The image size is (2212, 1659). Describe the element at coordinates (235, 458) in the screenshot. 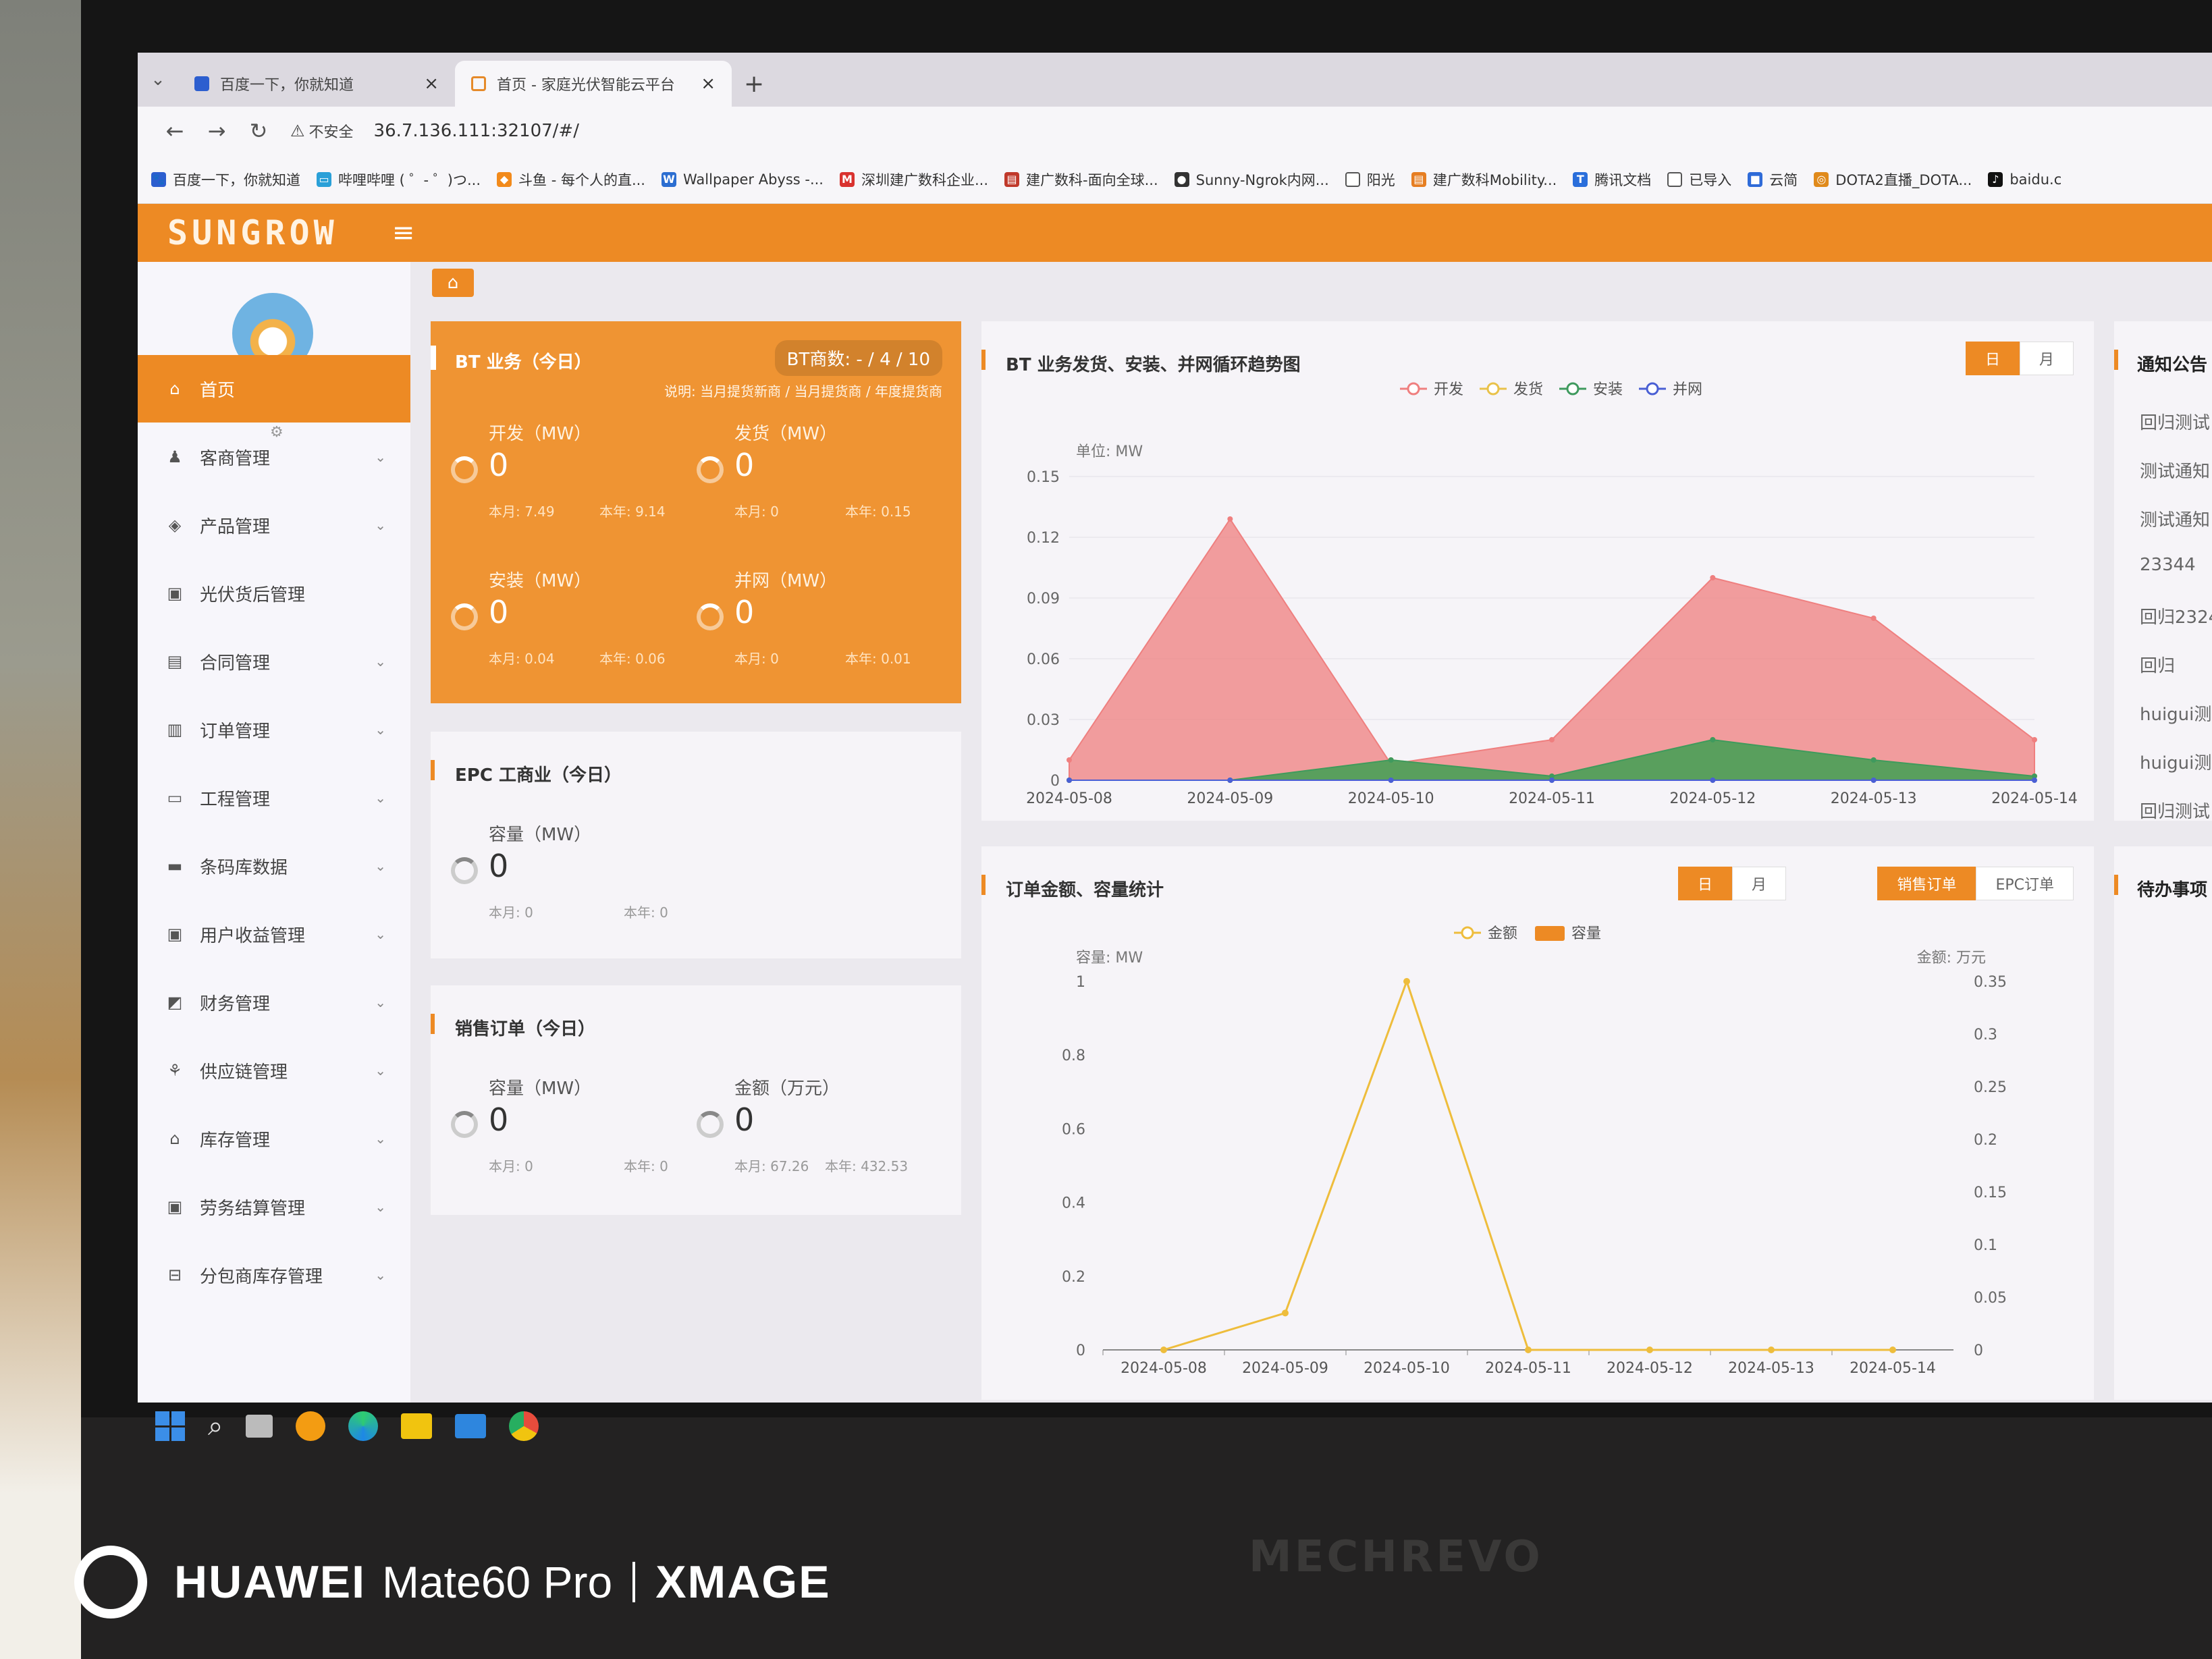

I see `sidebar-item-label: 客商管理` at that location.